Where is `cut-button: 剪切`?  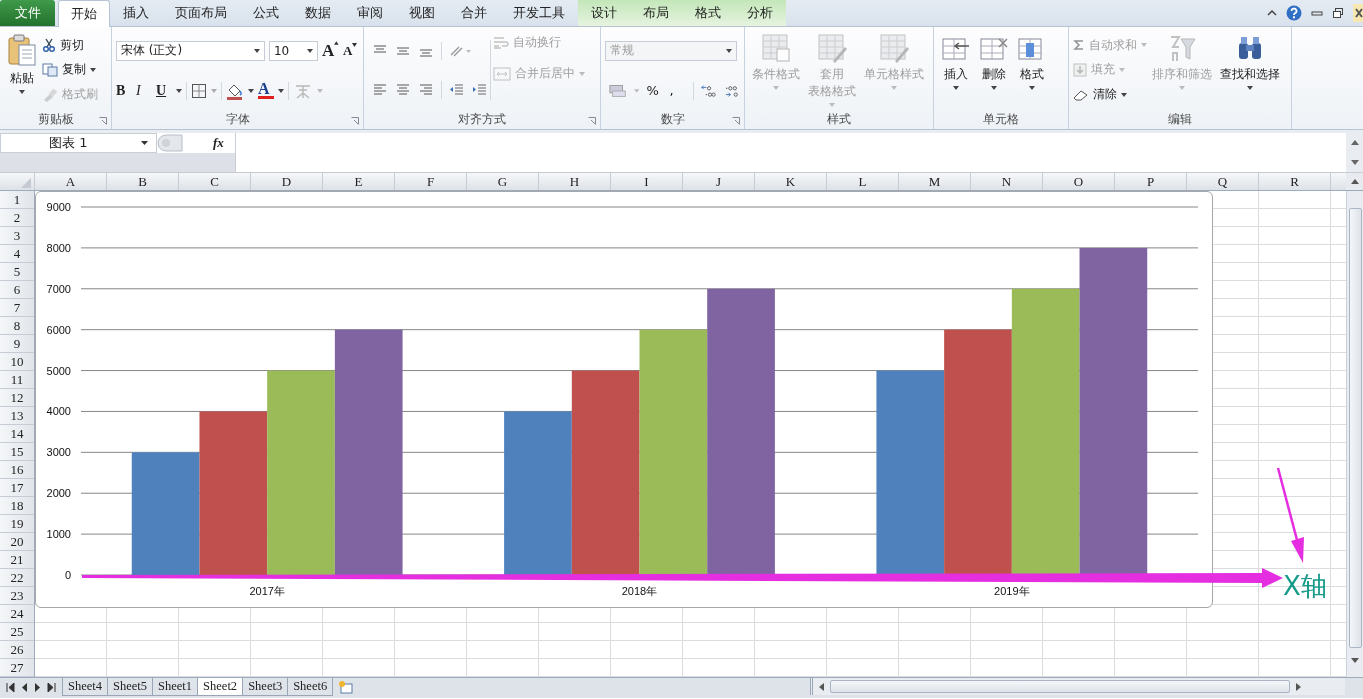 cut-button: 剪切 is located at coordinates (70, 45).